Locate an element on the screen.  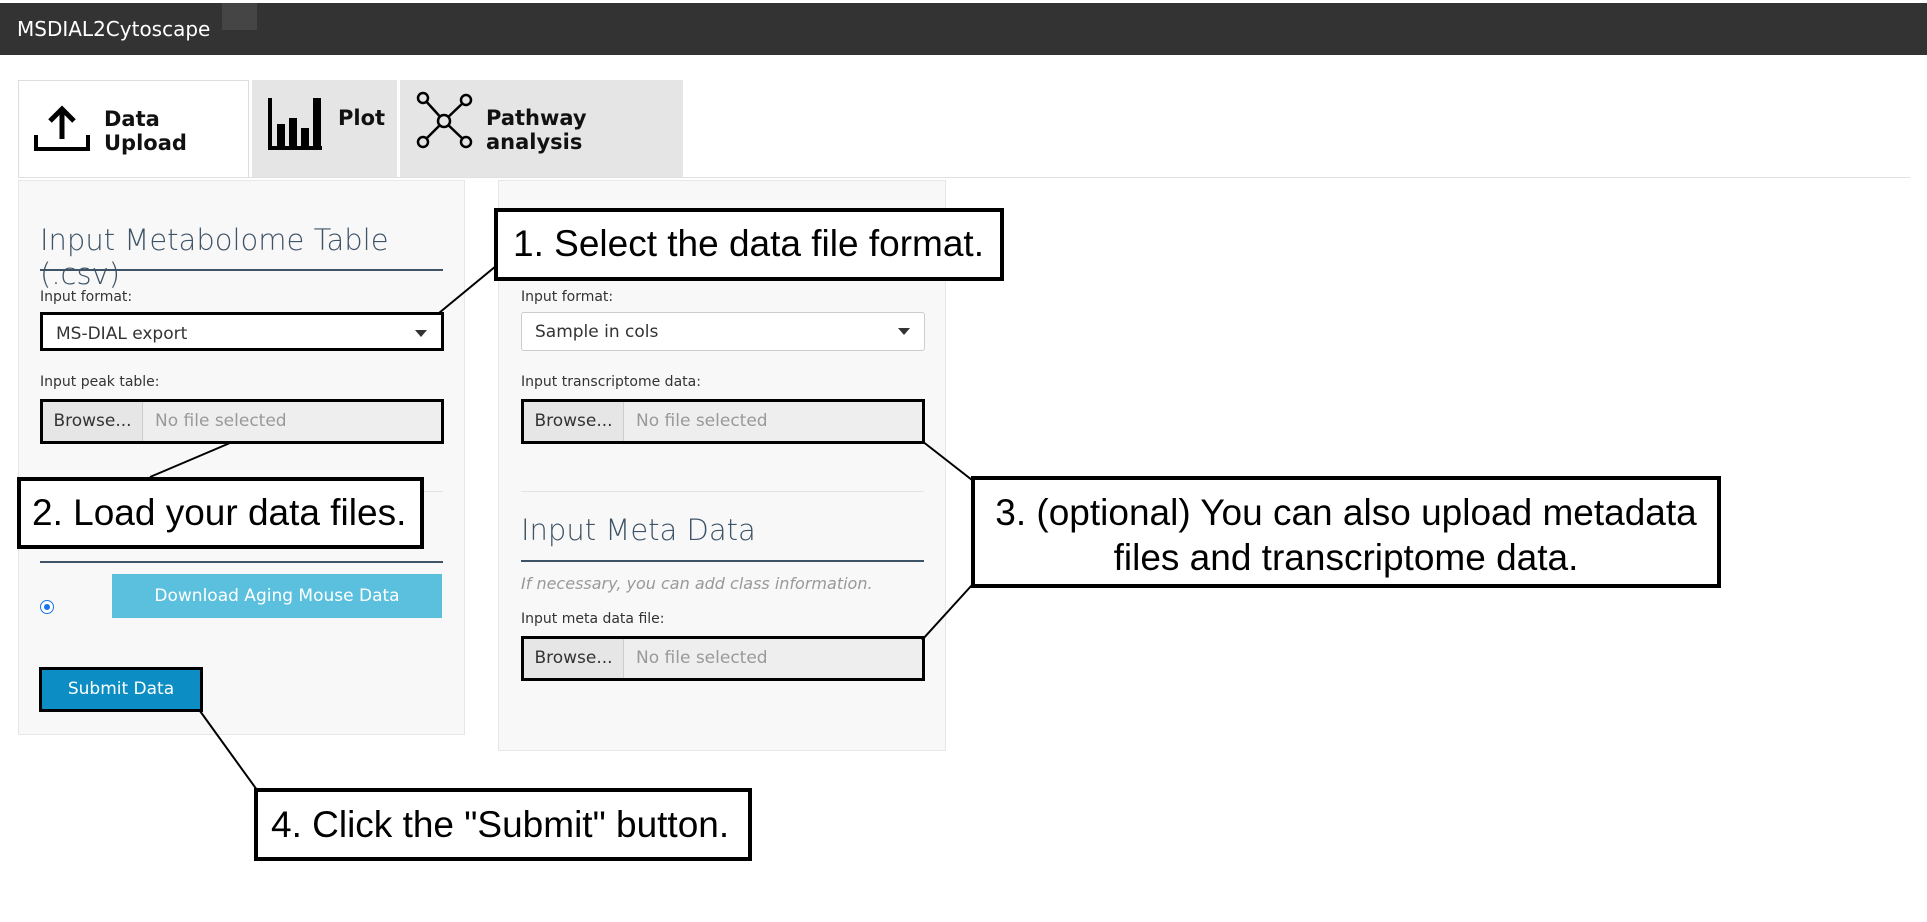
callout-step-2: 2. Load your data files. is located at coordinates (220, 513).